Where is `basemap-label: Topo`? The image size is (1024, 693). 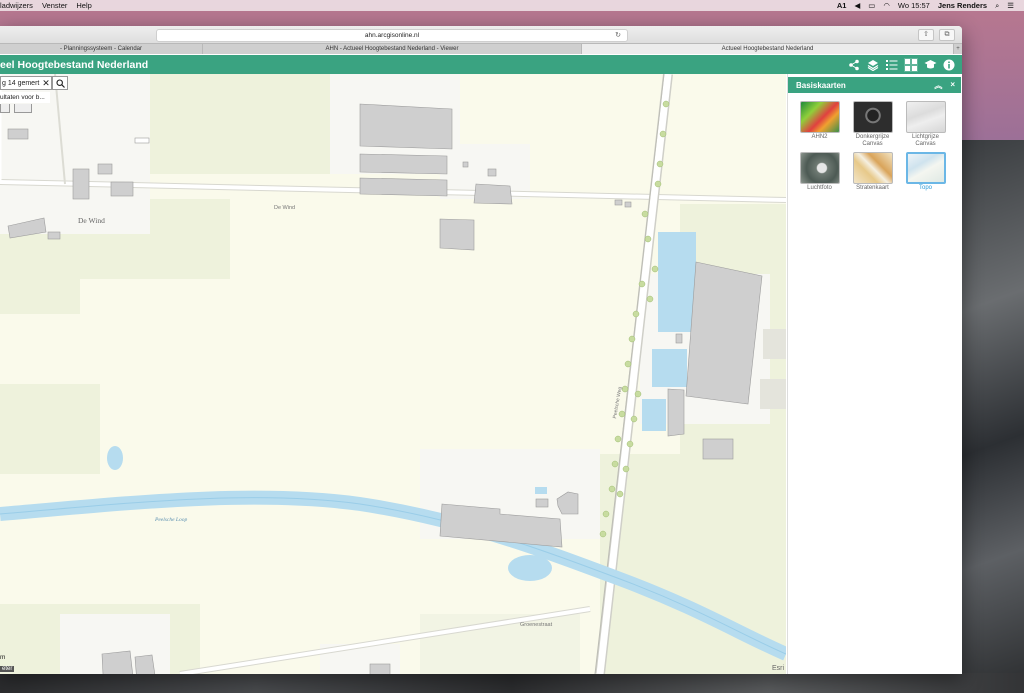 basemap-label: Topo is located at coordinates (925, 188).